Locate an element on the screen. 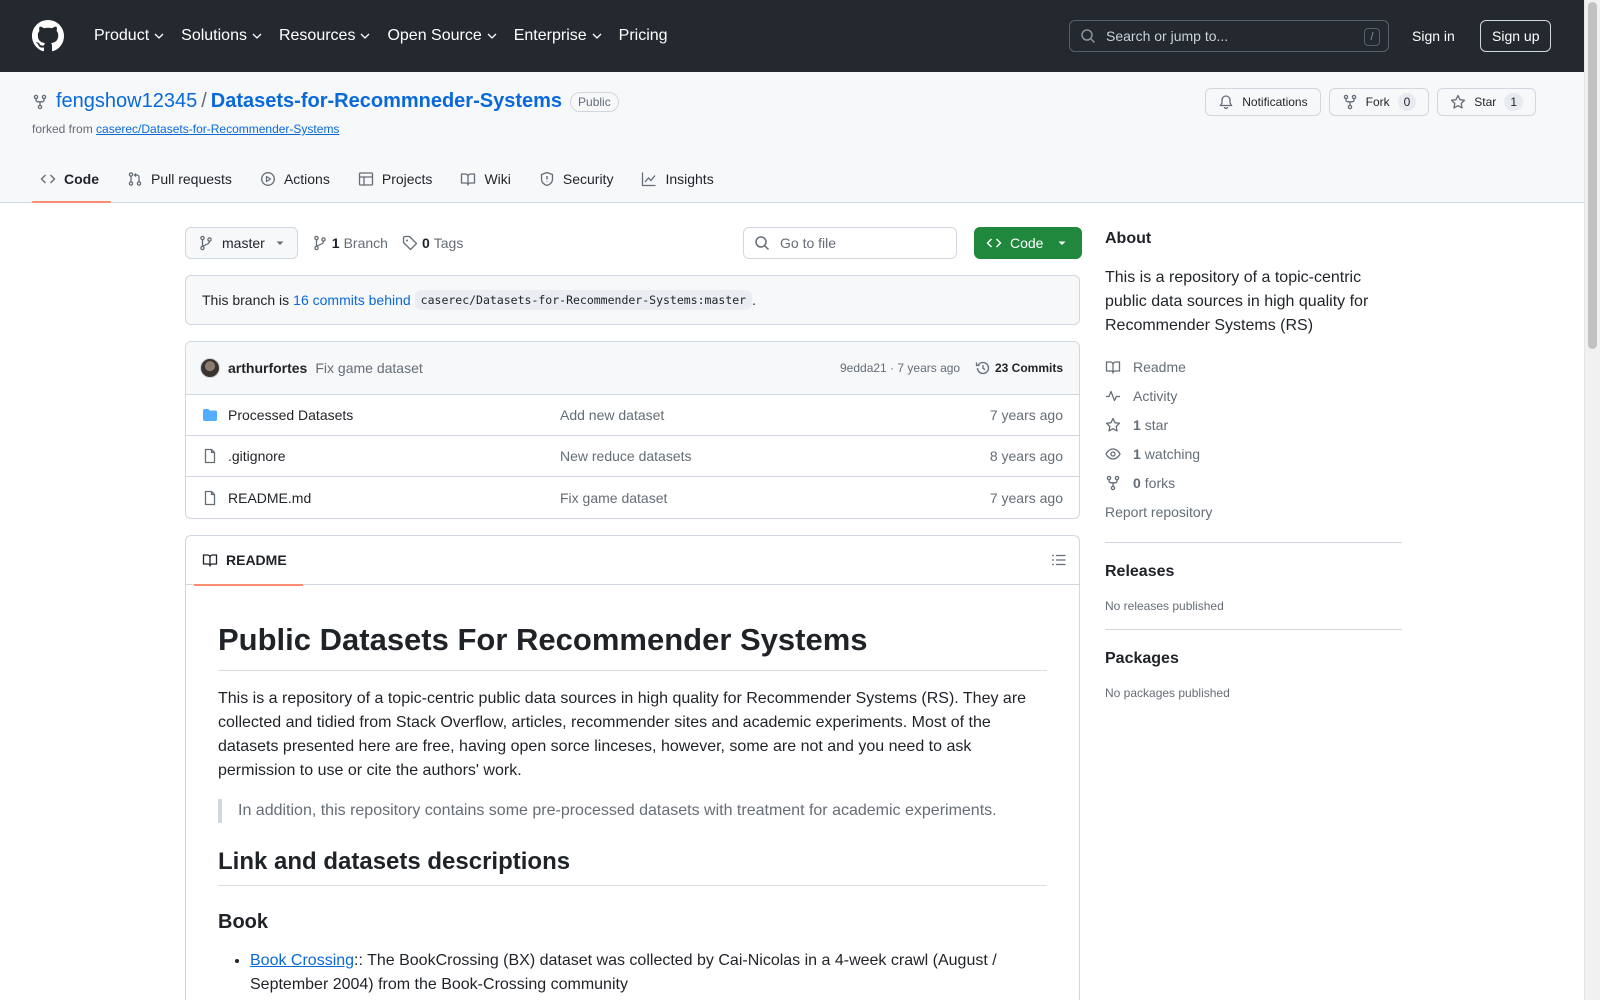 This screenshot has width=1600, height=1000. file-name-link: .gitignore is located at coordinates (257, 456).